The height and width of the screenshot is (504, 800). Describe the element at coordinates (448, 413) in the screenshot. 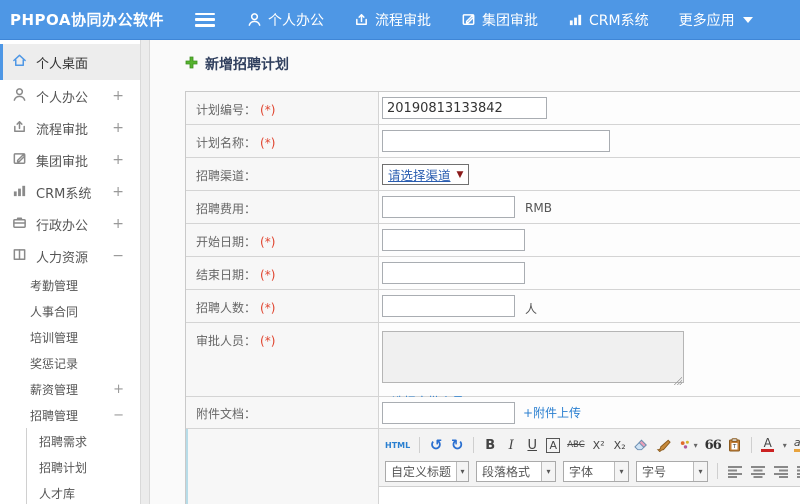

I see `attachment-input` at that location.